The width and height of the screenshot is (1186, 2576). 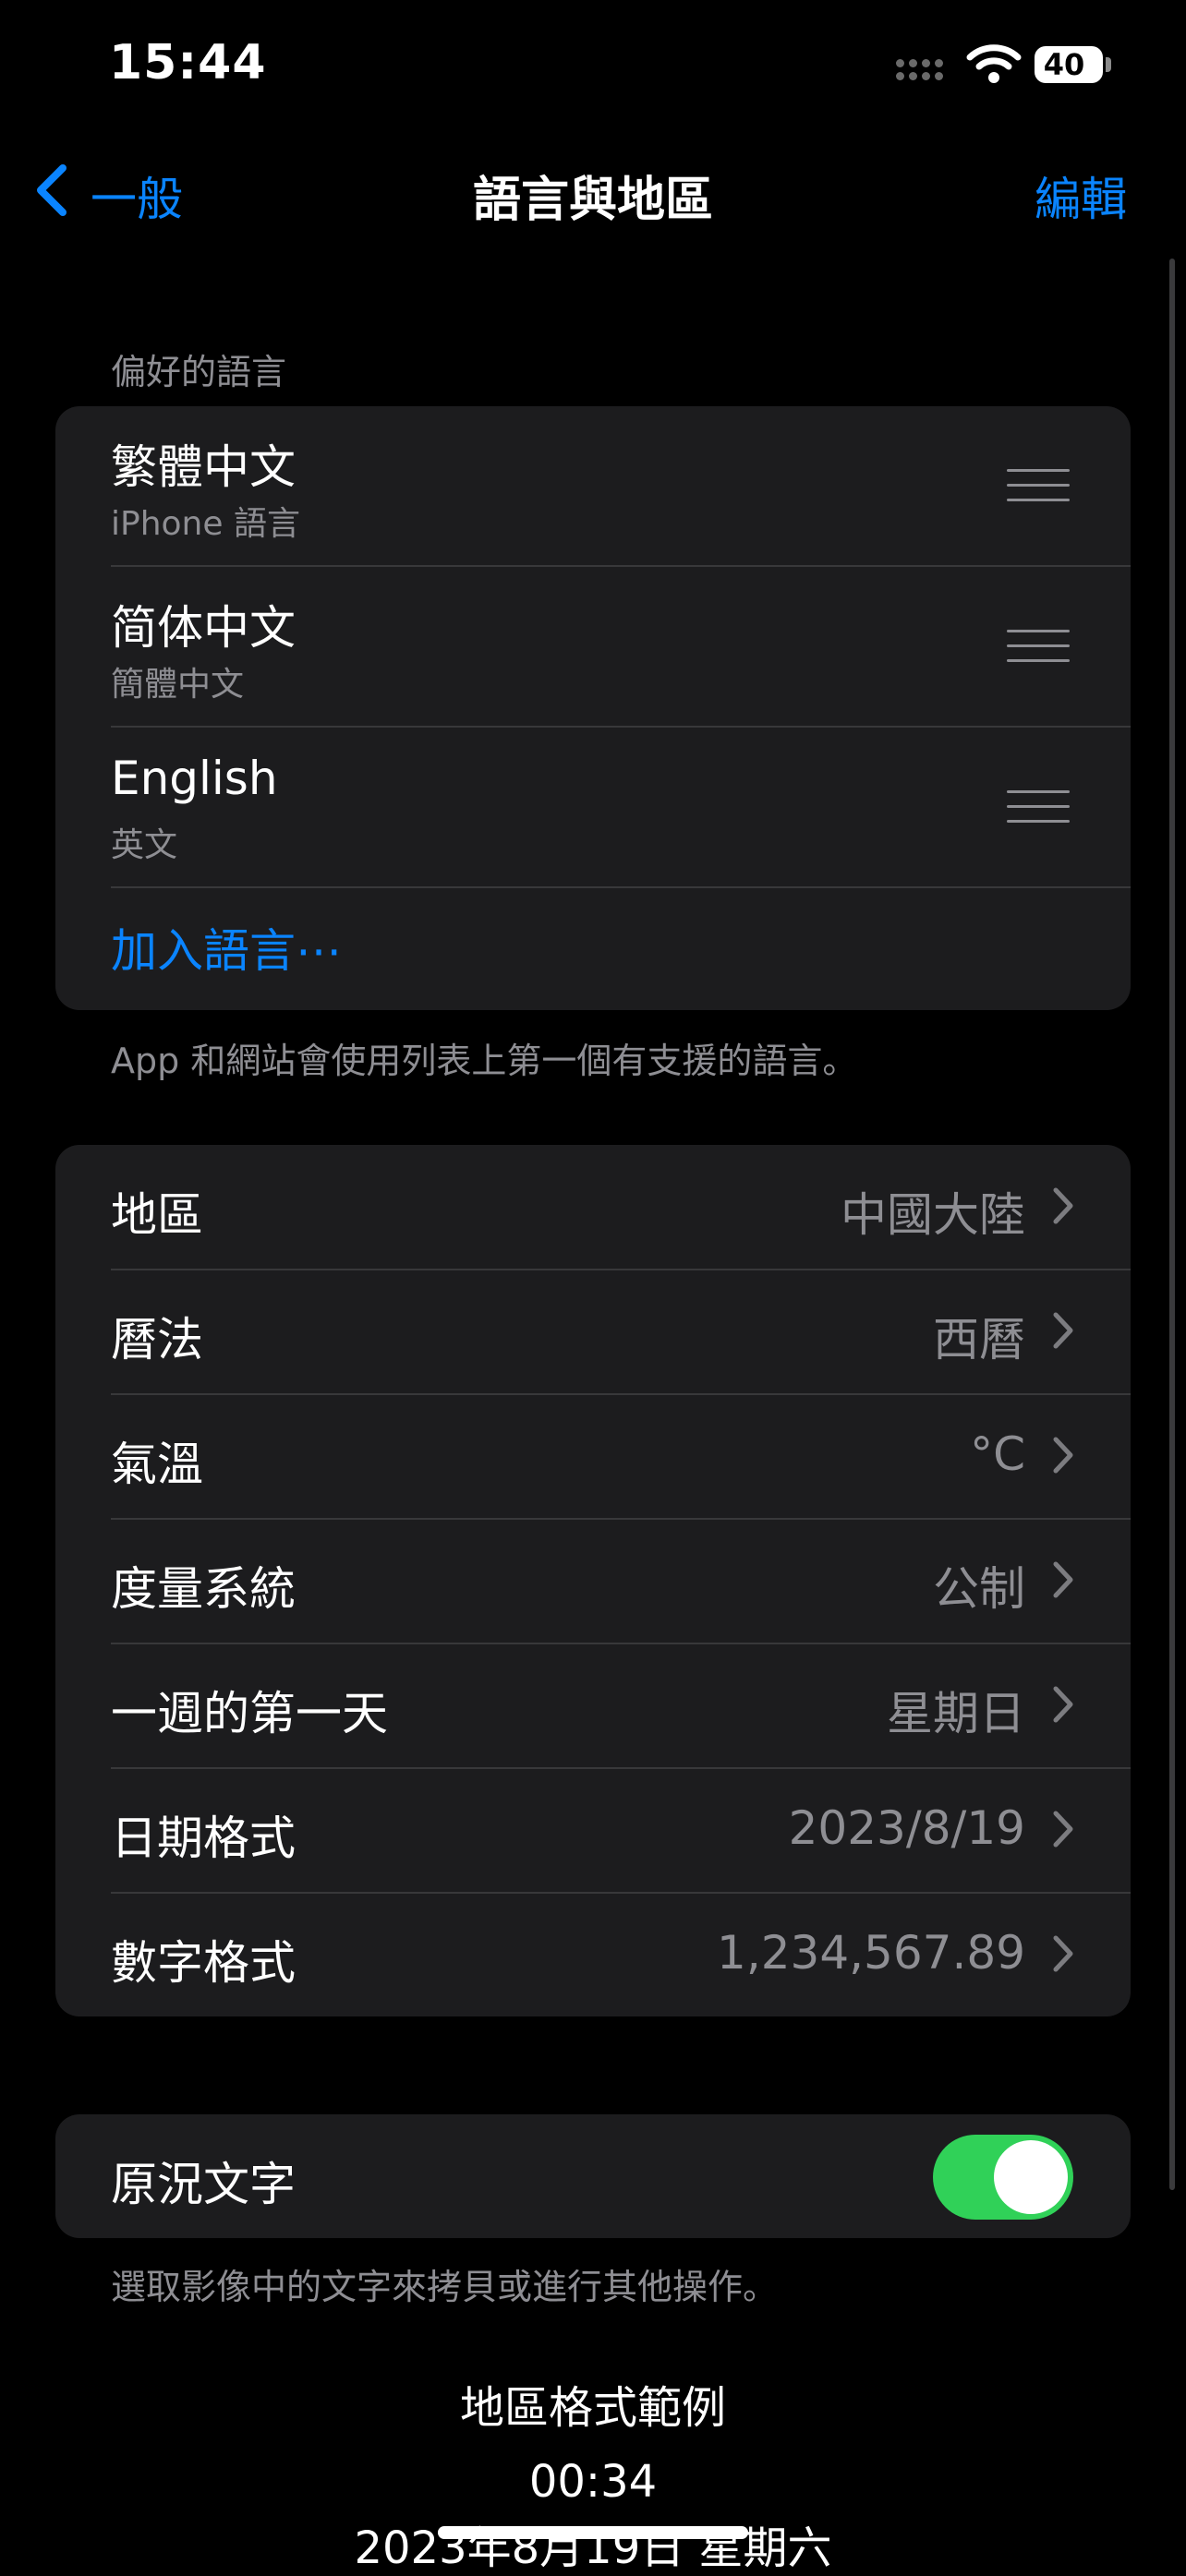 I want to click on live-text-label: 原況文字, so click(x=204, y=2184).